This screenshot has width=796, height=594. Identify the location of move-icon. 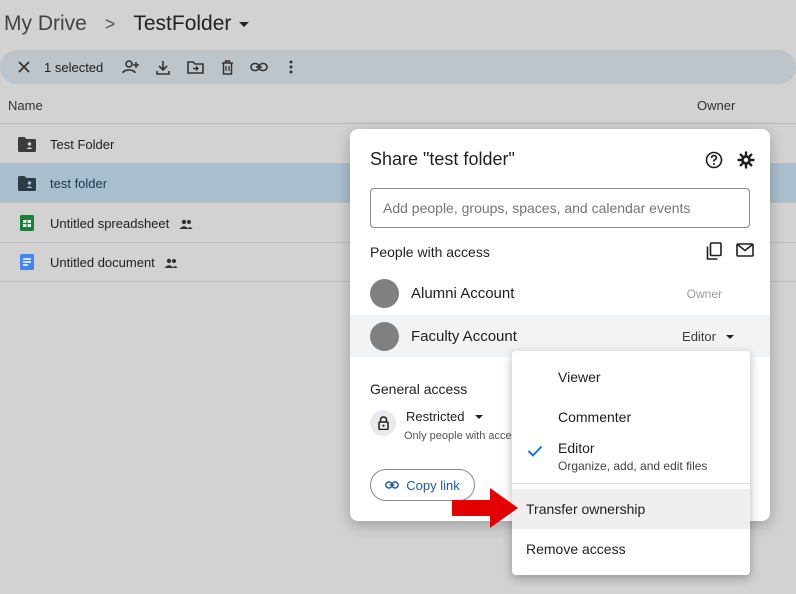
(195, 67).